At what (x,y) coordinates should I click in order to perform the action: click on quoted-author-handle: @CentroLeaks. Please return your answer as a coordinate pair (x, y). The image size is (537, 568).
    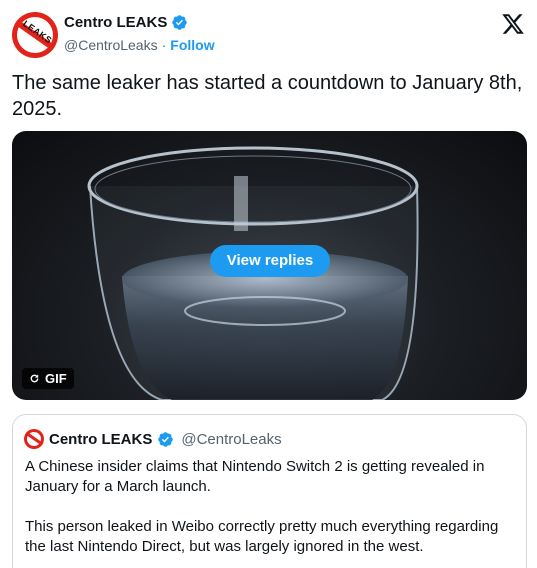
    Looking at the image, I should click on (231, 439).